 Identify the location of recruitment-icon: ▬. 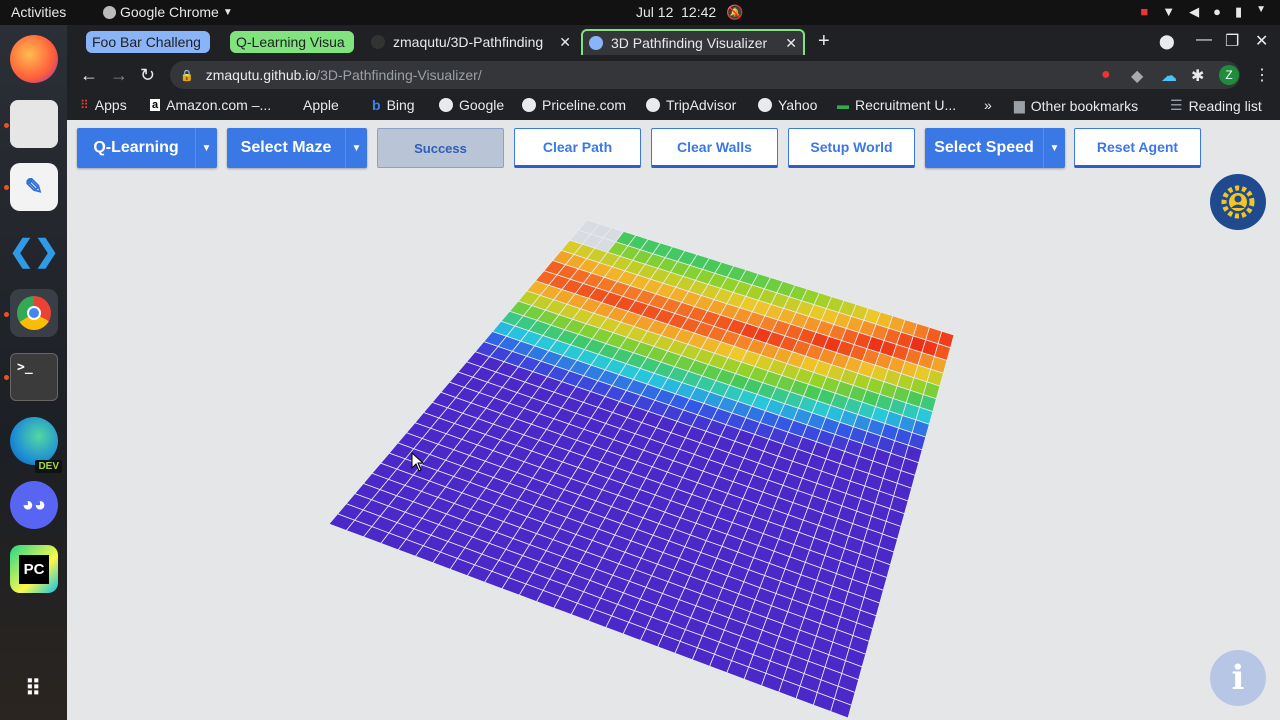
(843, 105).